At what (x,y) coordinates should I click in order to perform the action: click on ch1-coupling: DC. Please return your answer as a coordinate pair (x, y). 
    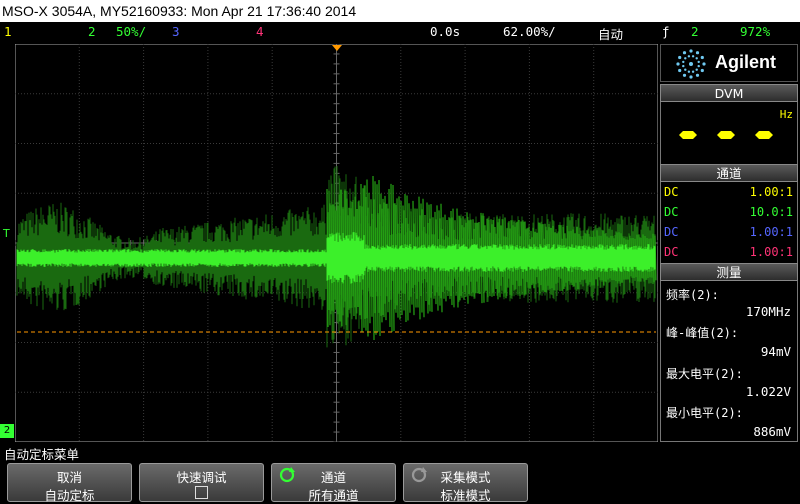
    Looking at the image, I should click on (671, 192).